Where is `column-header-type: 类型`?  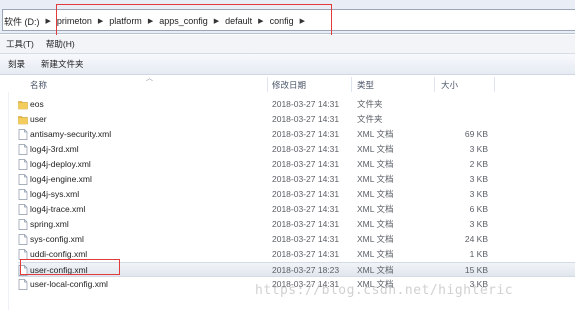
column-header-type: 类型 is located at coordinates (365, 84).